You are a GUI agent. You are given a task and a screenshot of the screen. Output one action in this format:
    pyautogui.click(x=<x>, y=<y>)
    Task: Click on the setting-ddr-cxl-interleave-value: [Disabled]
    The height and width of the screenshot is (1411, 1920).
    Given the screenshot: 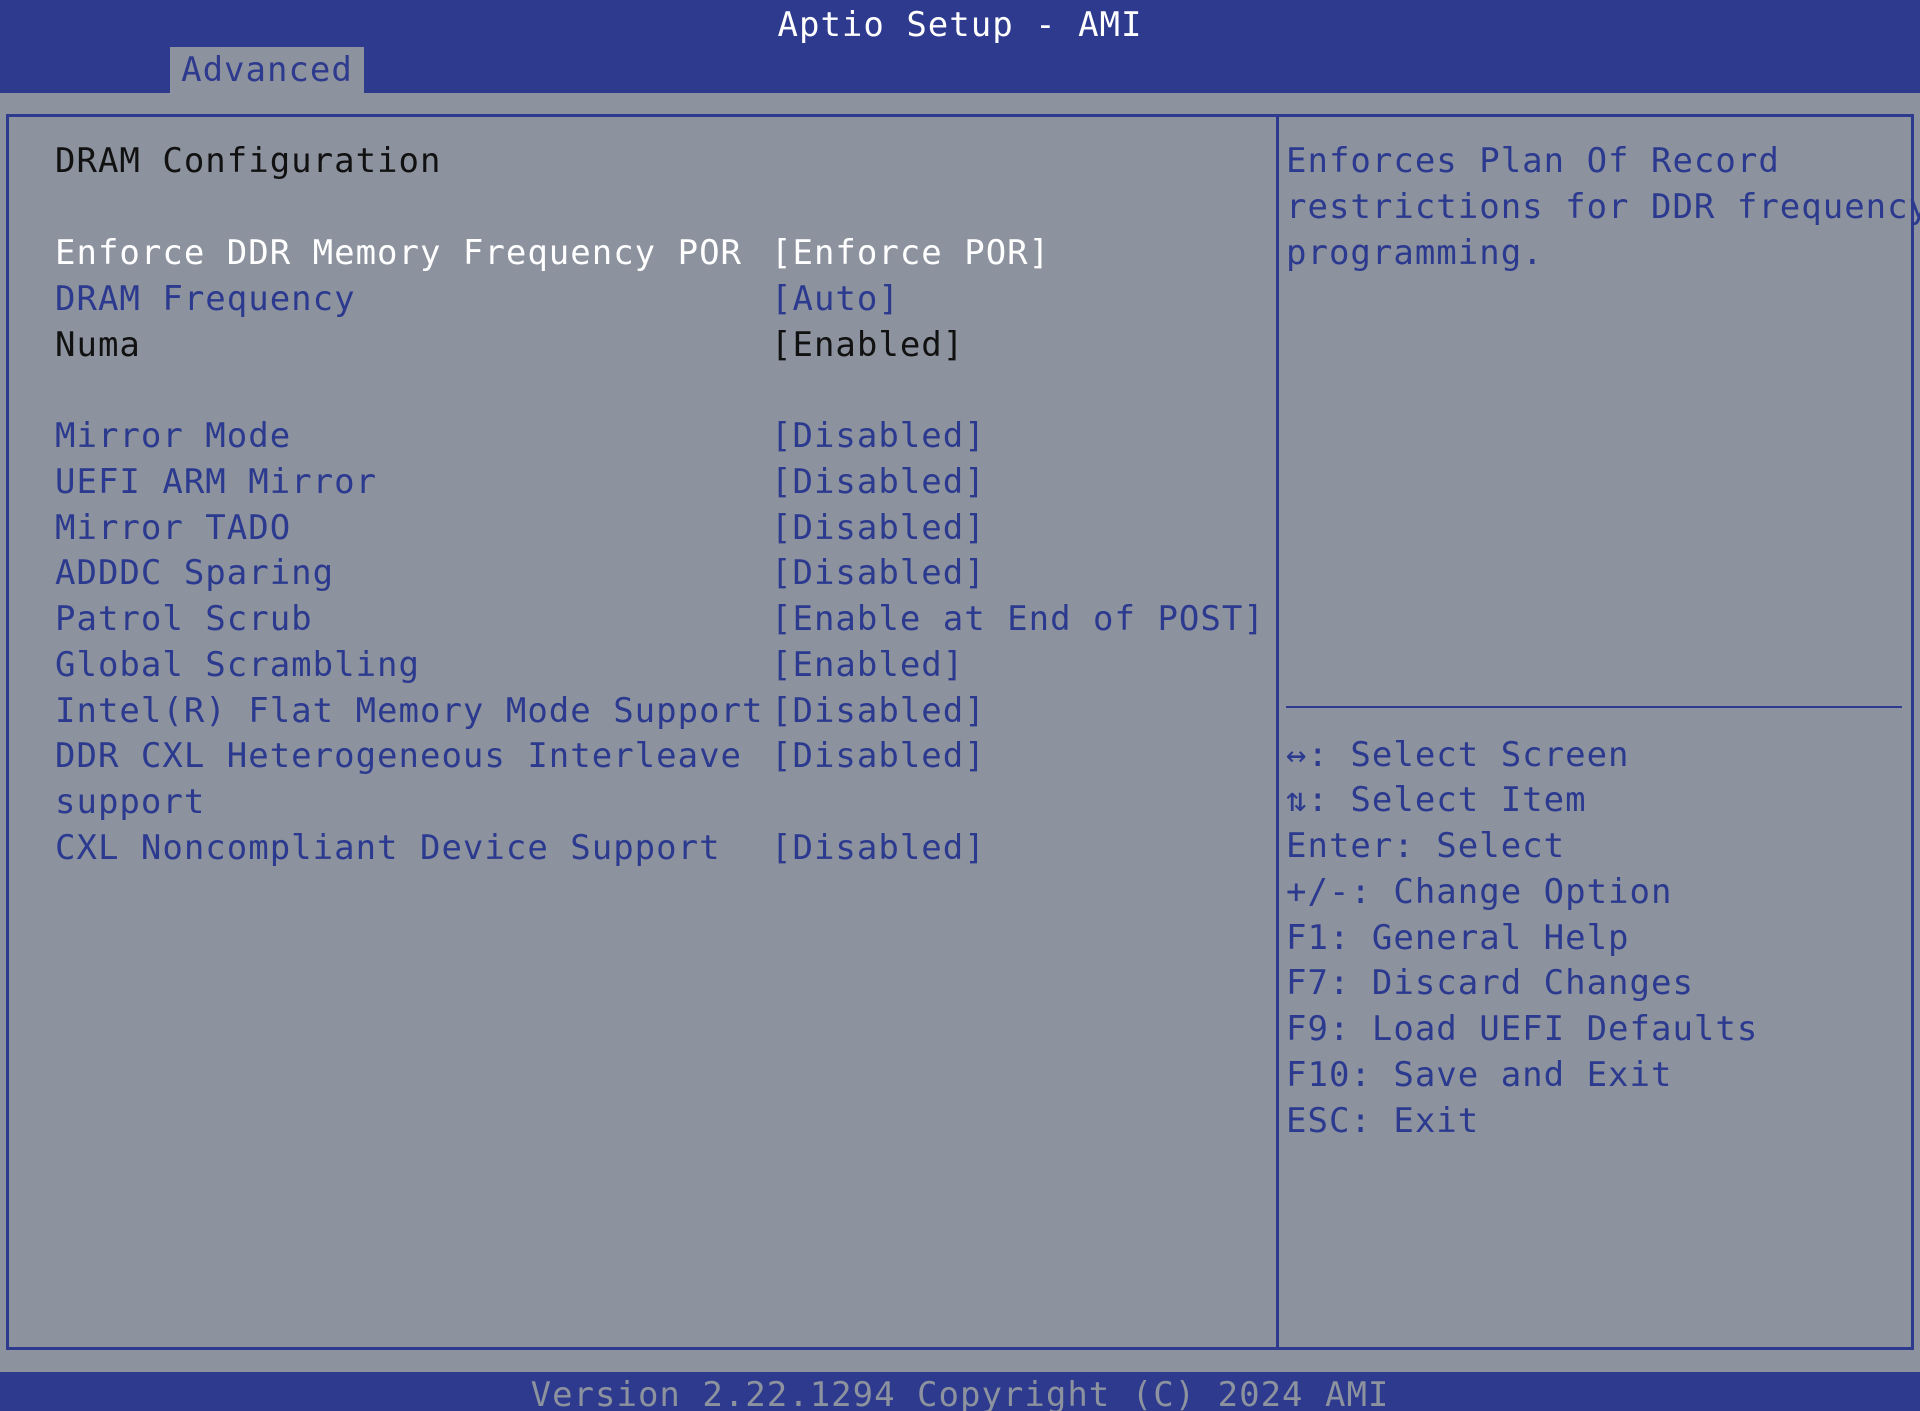 What is the action you would take?
    pyautogui.click(x=878, y=756)
    